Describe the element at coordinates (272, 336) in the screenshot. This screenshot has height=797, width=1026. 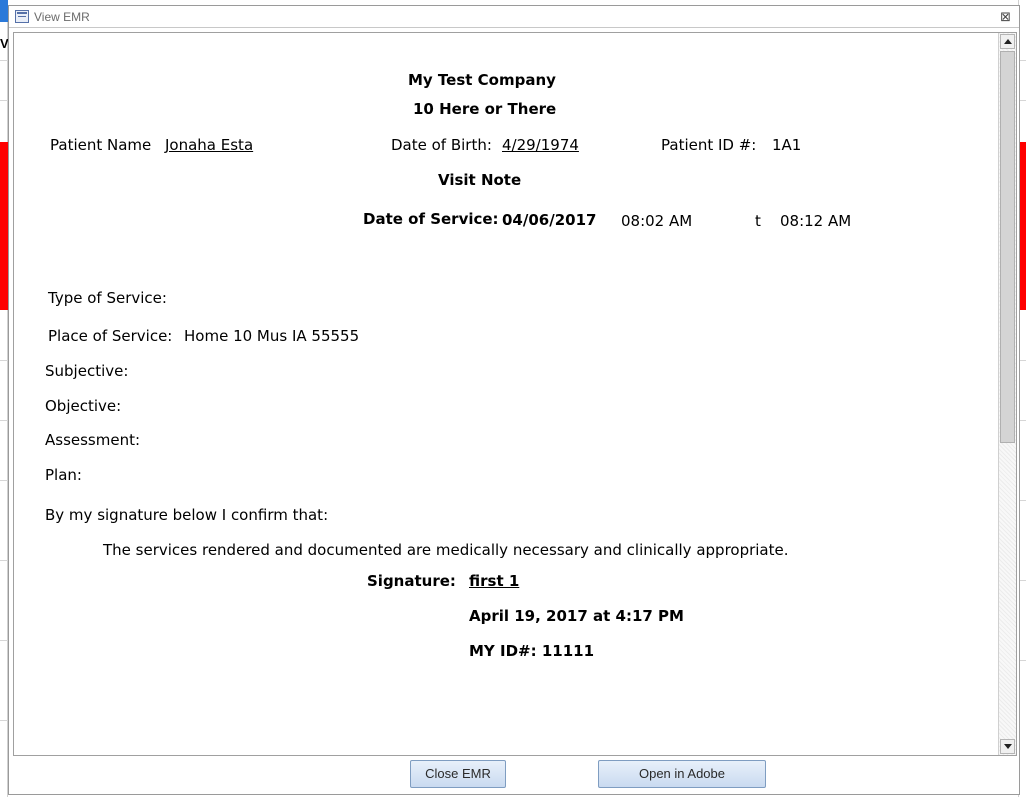
I see `place-of-service-value: Home 10 Mus IA 55555` at that location.